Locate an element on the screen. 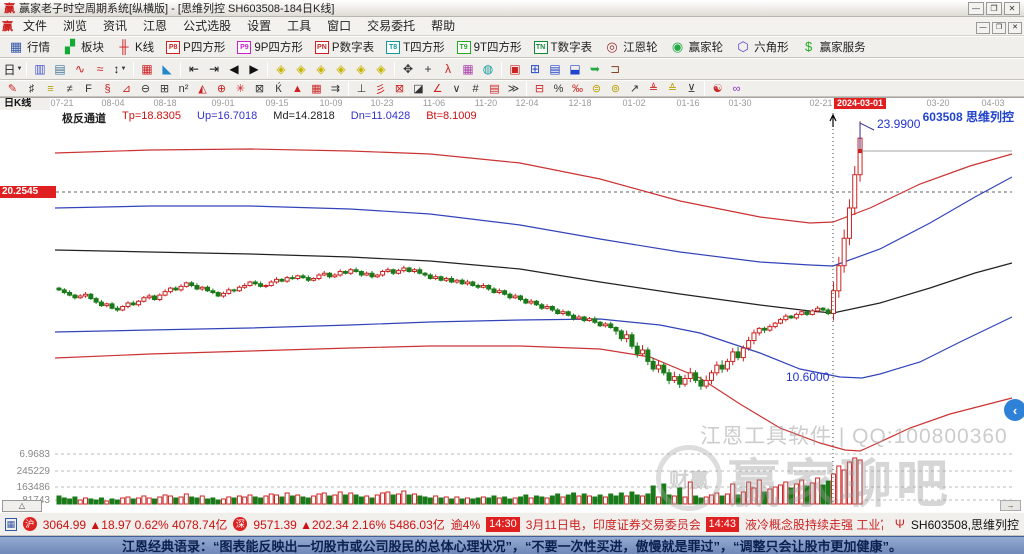  menu-item-帮助: 帮助 is located at coordinates (443, 26).